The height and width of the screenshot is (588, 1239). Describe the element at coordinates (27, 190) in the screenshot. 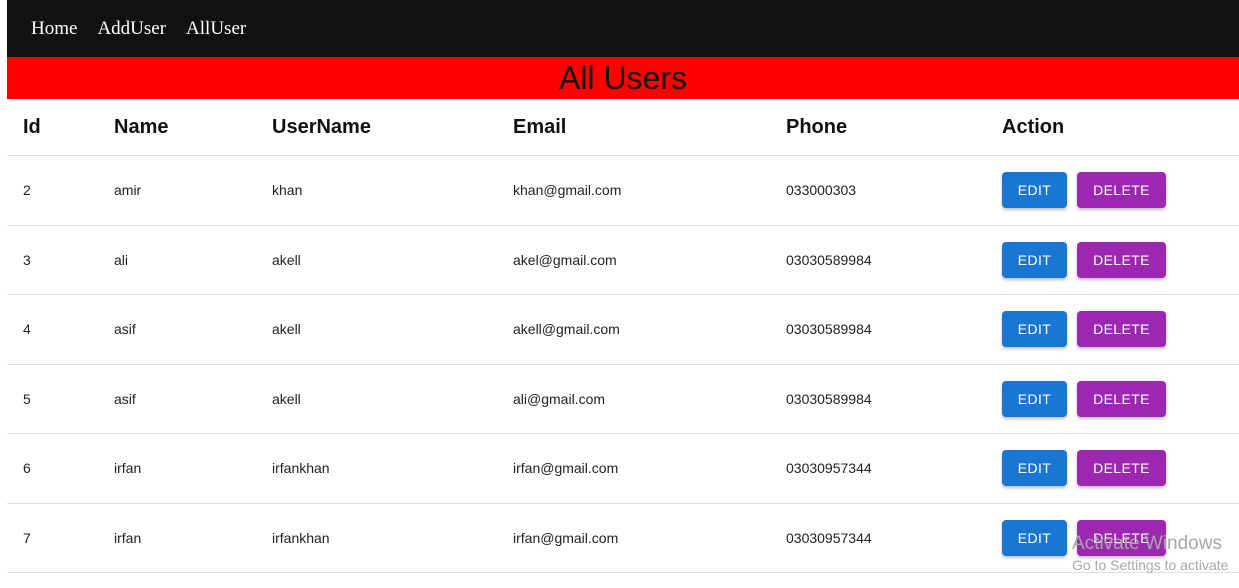

I see `cell-id: 2` at that location.